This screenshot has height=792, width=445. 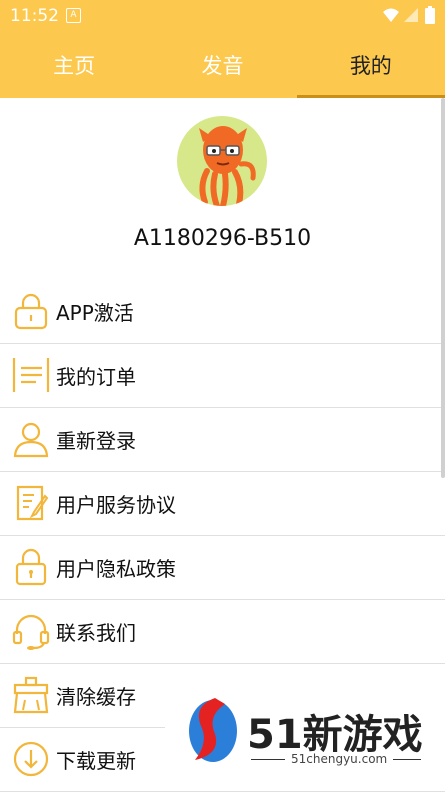 What do you see at coordinates (96, 633) in the screenshot?
I see `menu-item-label: 联系我们` at bounding box center [96, 633].